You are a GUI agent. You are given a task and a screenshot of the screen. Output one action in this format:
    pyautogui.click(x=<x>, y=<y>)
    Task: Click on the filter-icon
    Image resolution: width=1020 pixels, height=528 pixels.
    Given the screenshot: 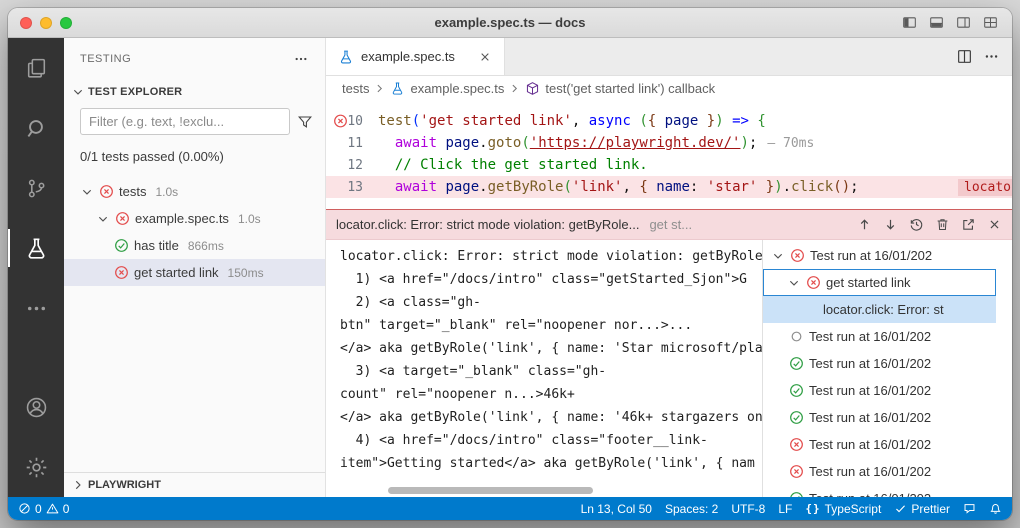 What is the action you would take?
    pyautogui.click(x=305, y=122)
    